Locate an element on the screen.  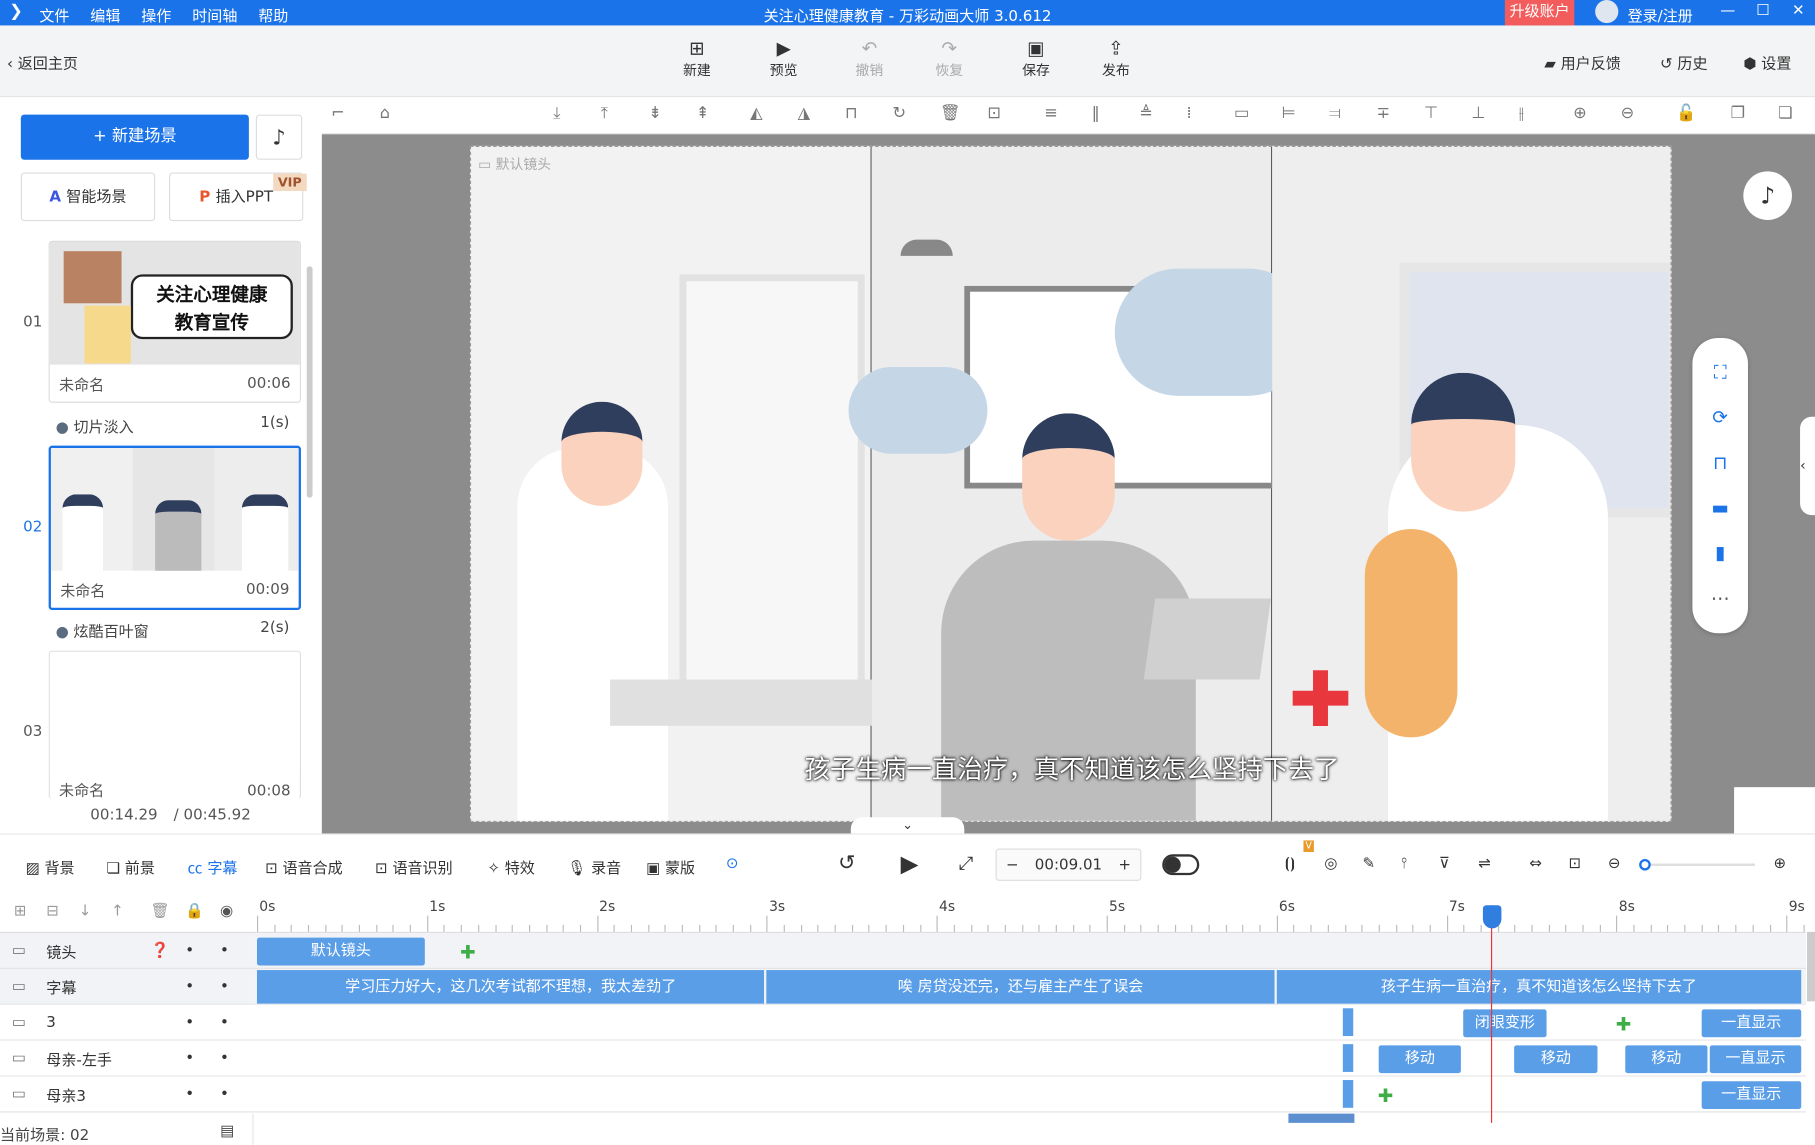
move-up-icon: ↑ is located at coordinates (117, 911).